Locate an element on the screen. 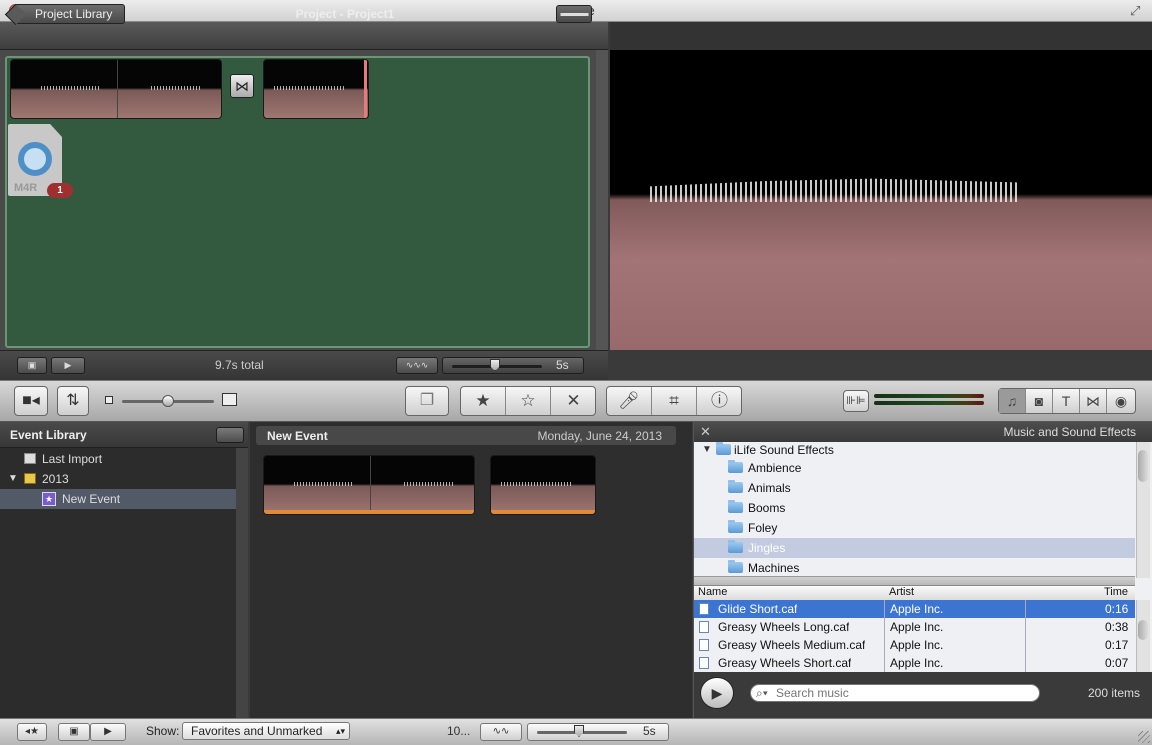  globe-map-icon: ◉ is located at coordinates (1121, 401).